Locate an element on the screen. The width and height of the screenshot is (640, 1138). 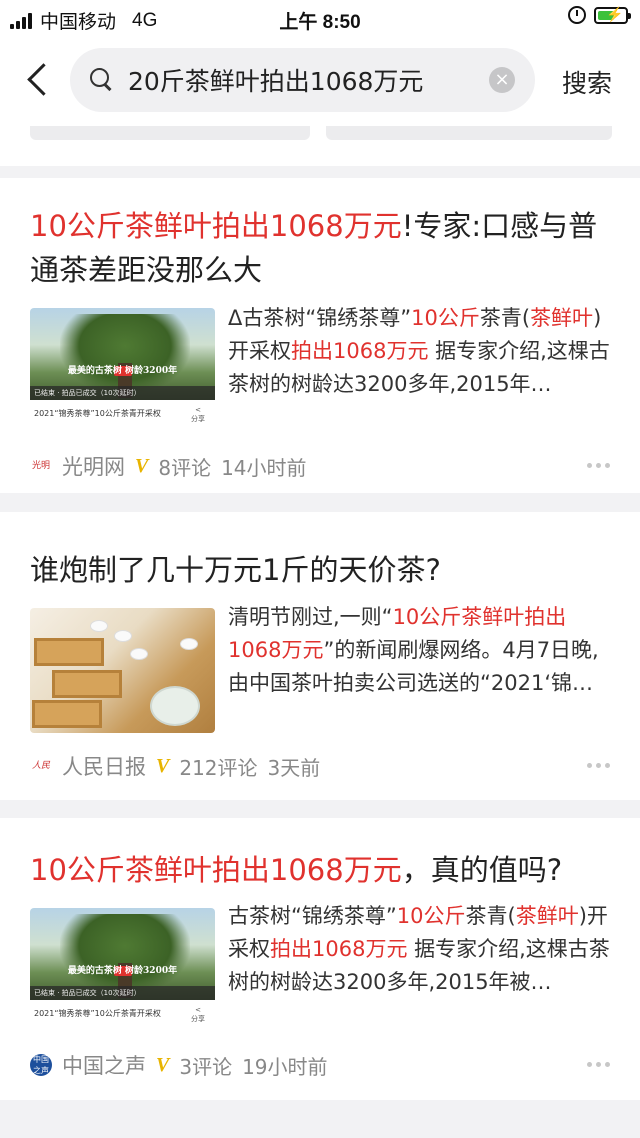
snippet-text: 清明节刚过,一则“ is located at coordinates (310, 617).